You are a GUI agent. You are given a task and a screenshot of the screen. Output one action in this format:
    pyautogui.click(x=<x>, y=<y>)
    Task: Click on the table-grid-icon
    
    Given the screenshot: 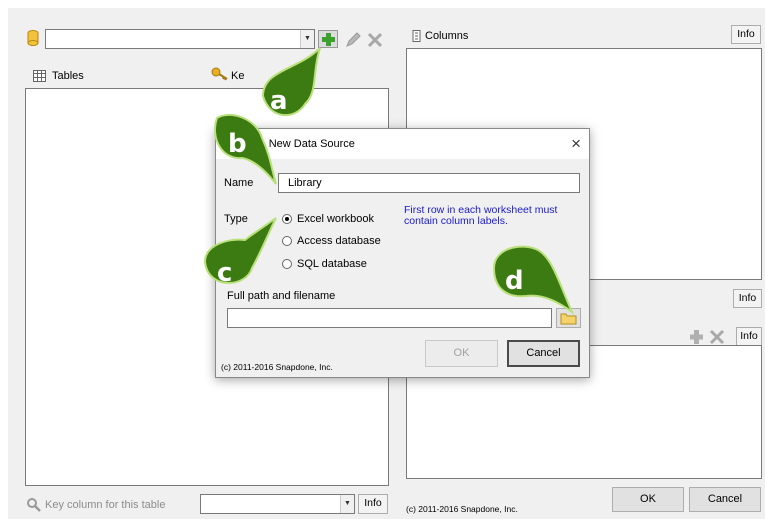 What is the action you would take?
    pyautogui.click(x=39, y=76)
    